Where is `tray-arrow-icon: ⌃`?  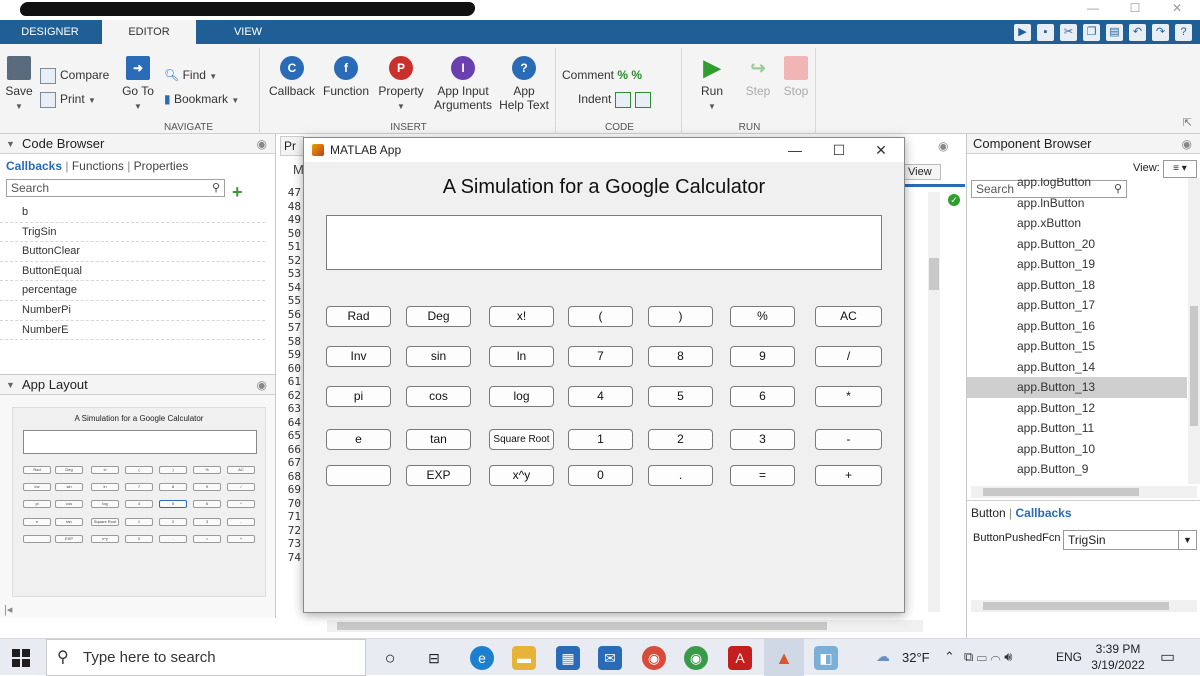
tray-arrow-icon: ⌃ is located at coordinates (949, 657).